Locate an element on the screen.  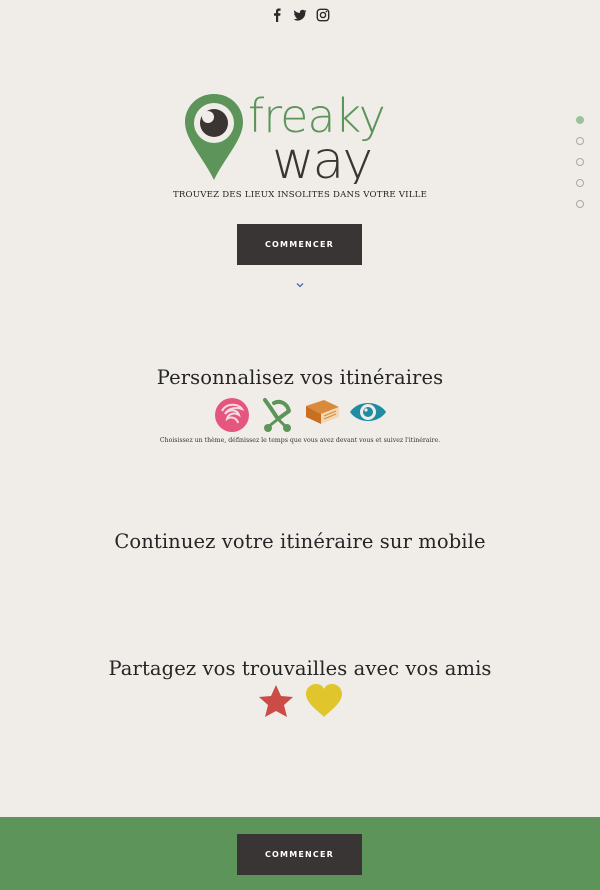
share-icons is located at coordinates (300, 701).